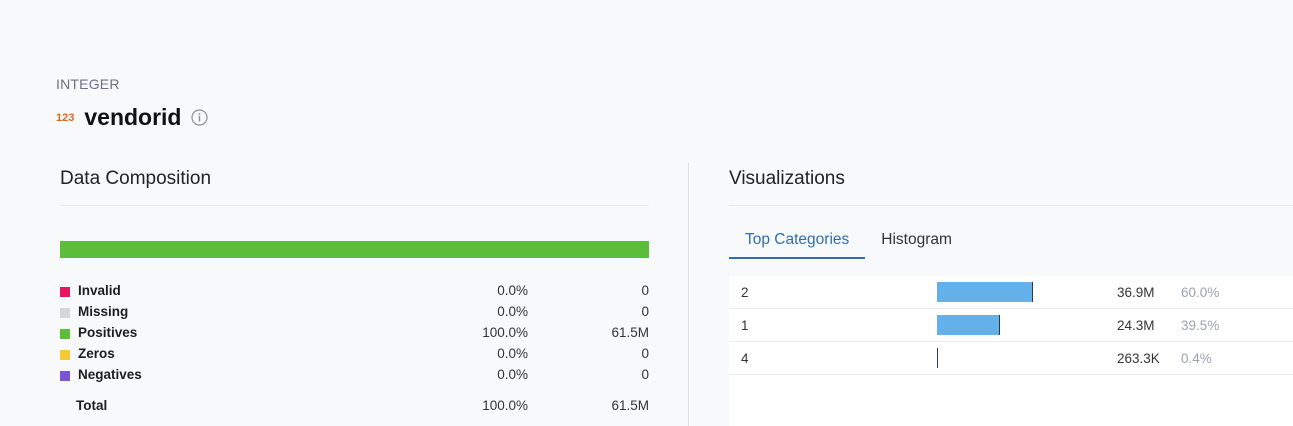 The height and width of the screenshot is (426, 1293). I want to click on total-label: Total, so click(92, 405).